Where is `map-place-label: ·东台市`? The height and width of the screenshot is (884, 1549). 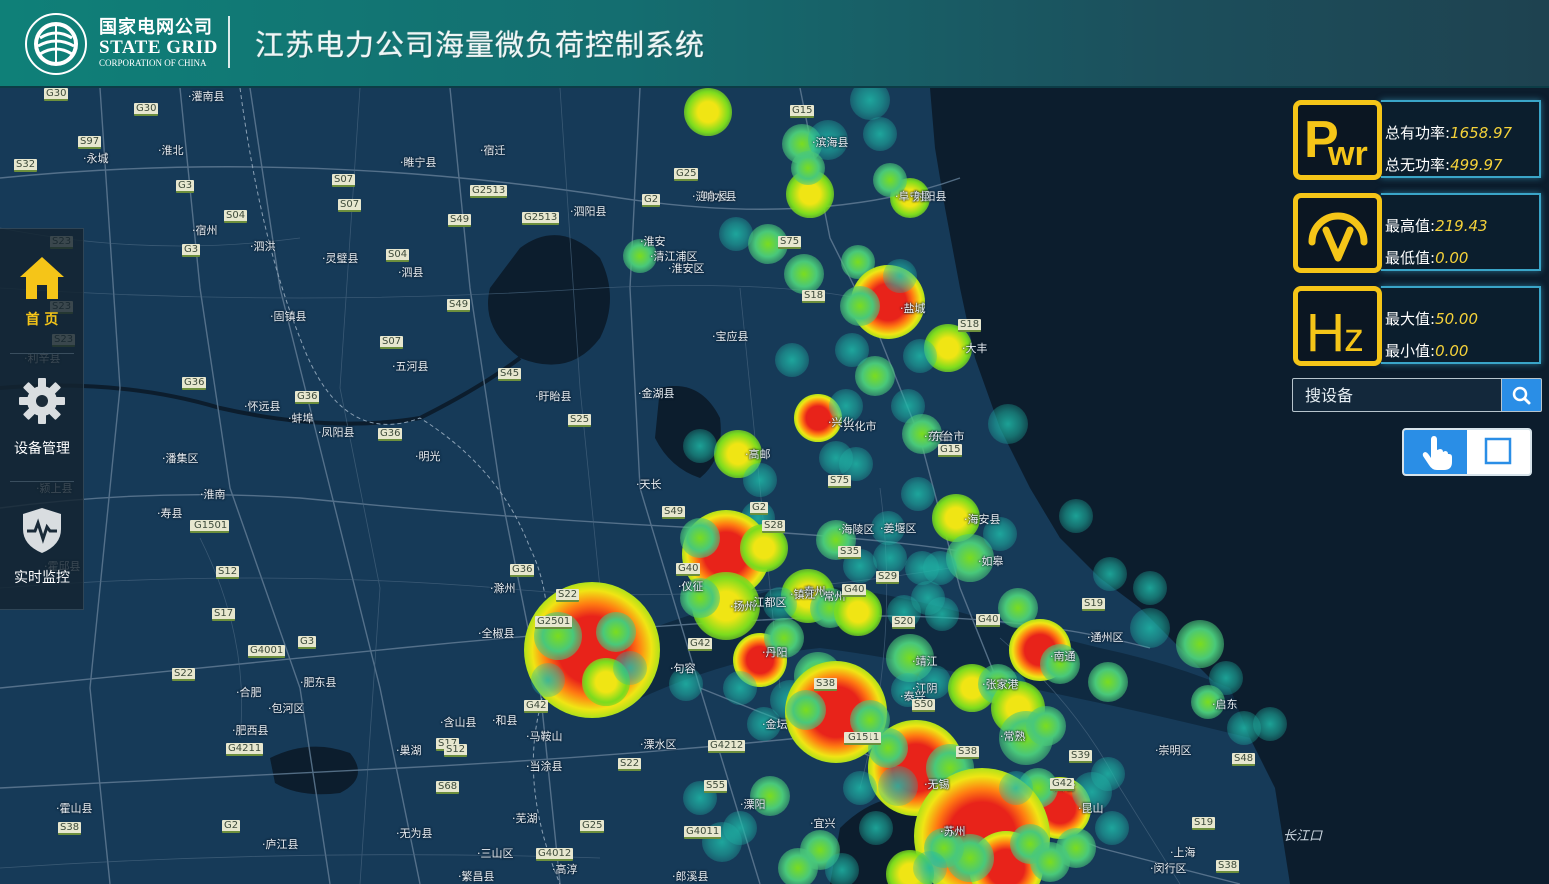 map-place-label: ·东台市 is located at coordinates (946, 436).